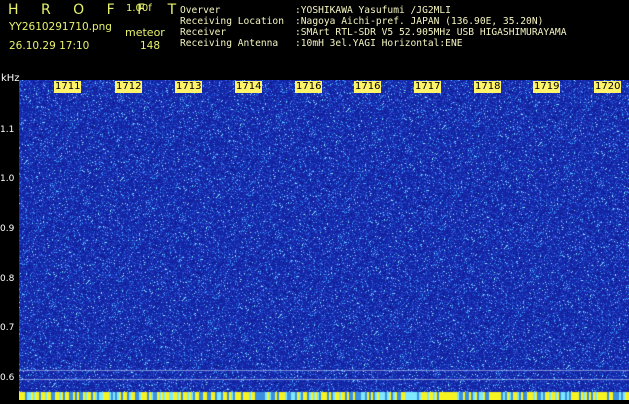  What do you see at coordinates (7, 328) in the screenshot?
I see `y-tick-label: 0.7` at bounding box center [7, 328].